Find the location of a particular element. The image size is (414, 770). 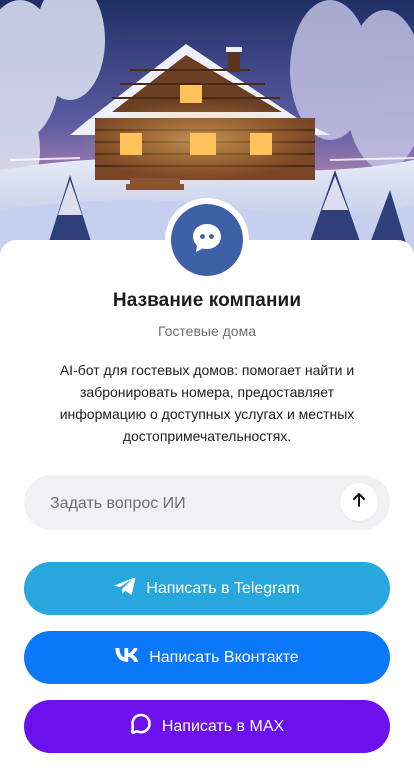

vk-icon is located at coordinates (127, 657).